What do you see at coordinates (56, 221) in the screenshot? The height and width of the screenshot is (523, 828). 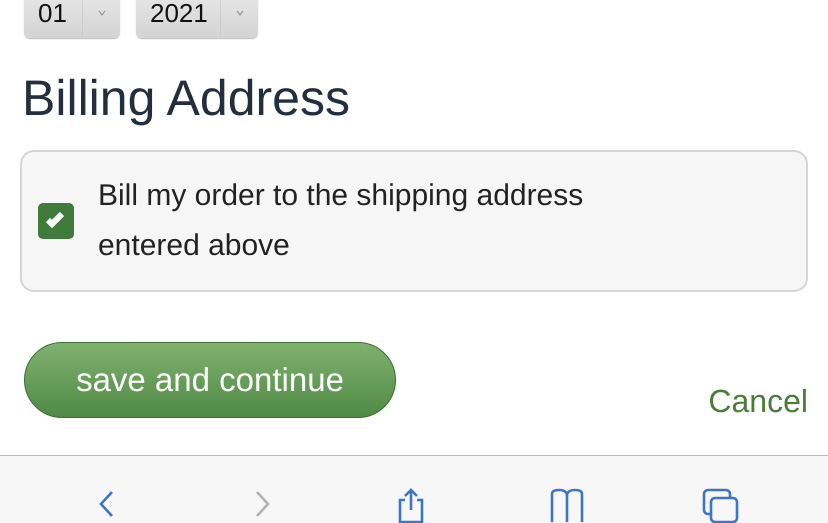 I see `checkbox` at bounding box center [56, 221].